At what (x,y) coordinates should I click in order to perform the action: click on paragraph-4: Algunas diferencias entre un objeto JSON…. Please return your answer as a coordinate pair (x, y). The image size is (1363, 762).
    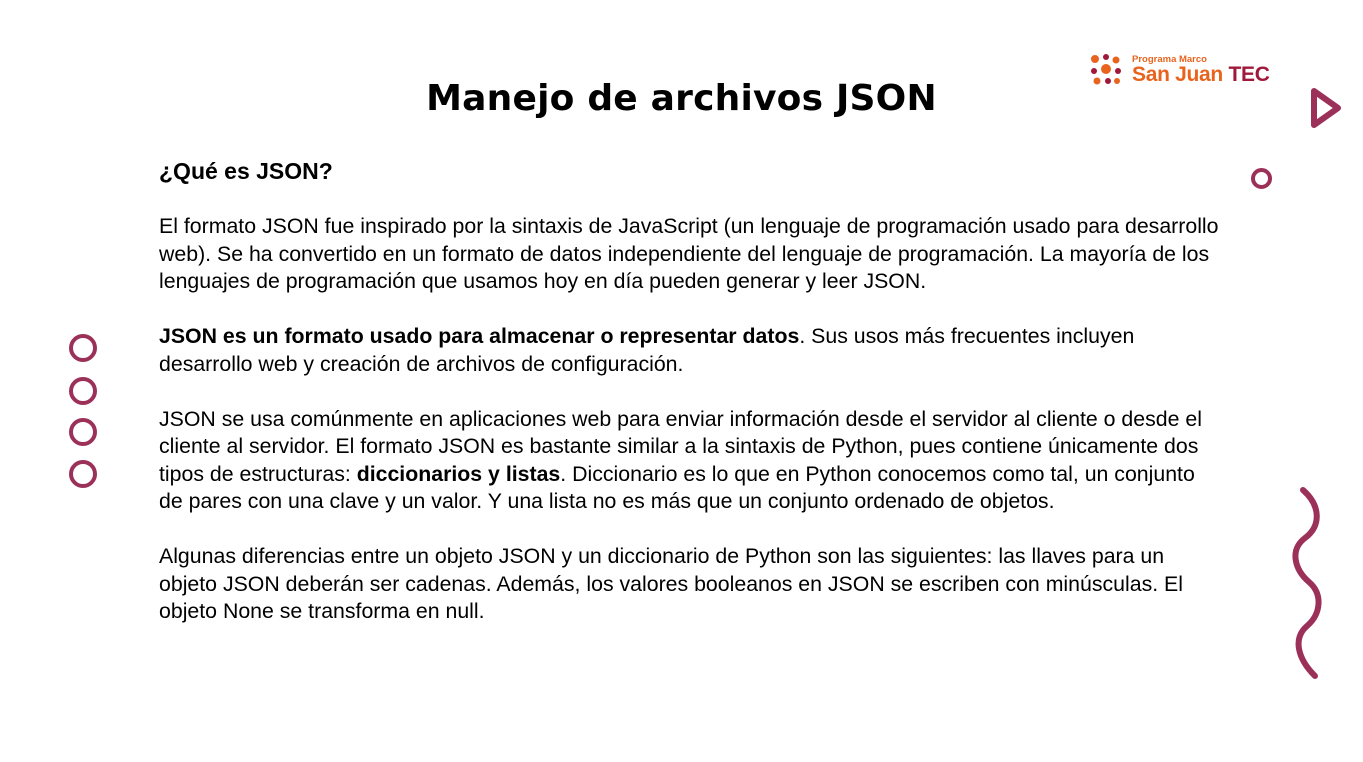
    Looking at the image, I should click on (671, 583).